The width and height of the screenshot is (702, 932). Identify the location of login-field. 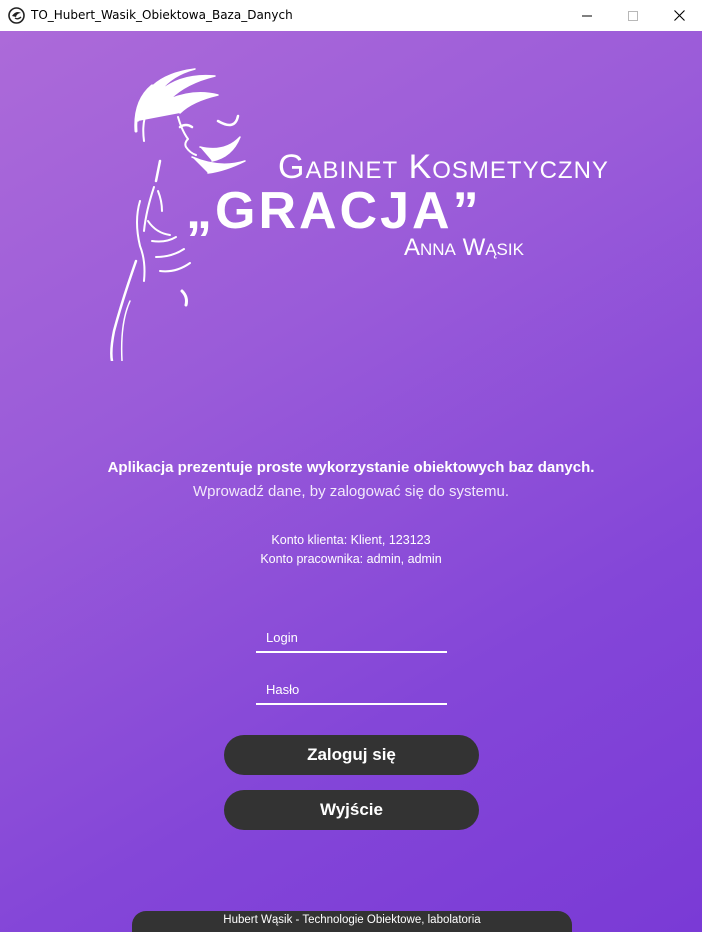
(351, 638).